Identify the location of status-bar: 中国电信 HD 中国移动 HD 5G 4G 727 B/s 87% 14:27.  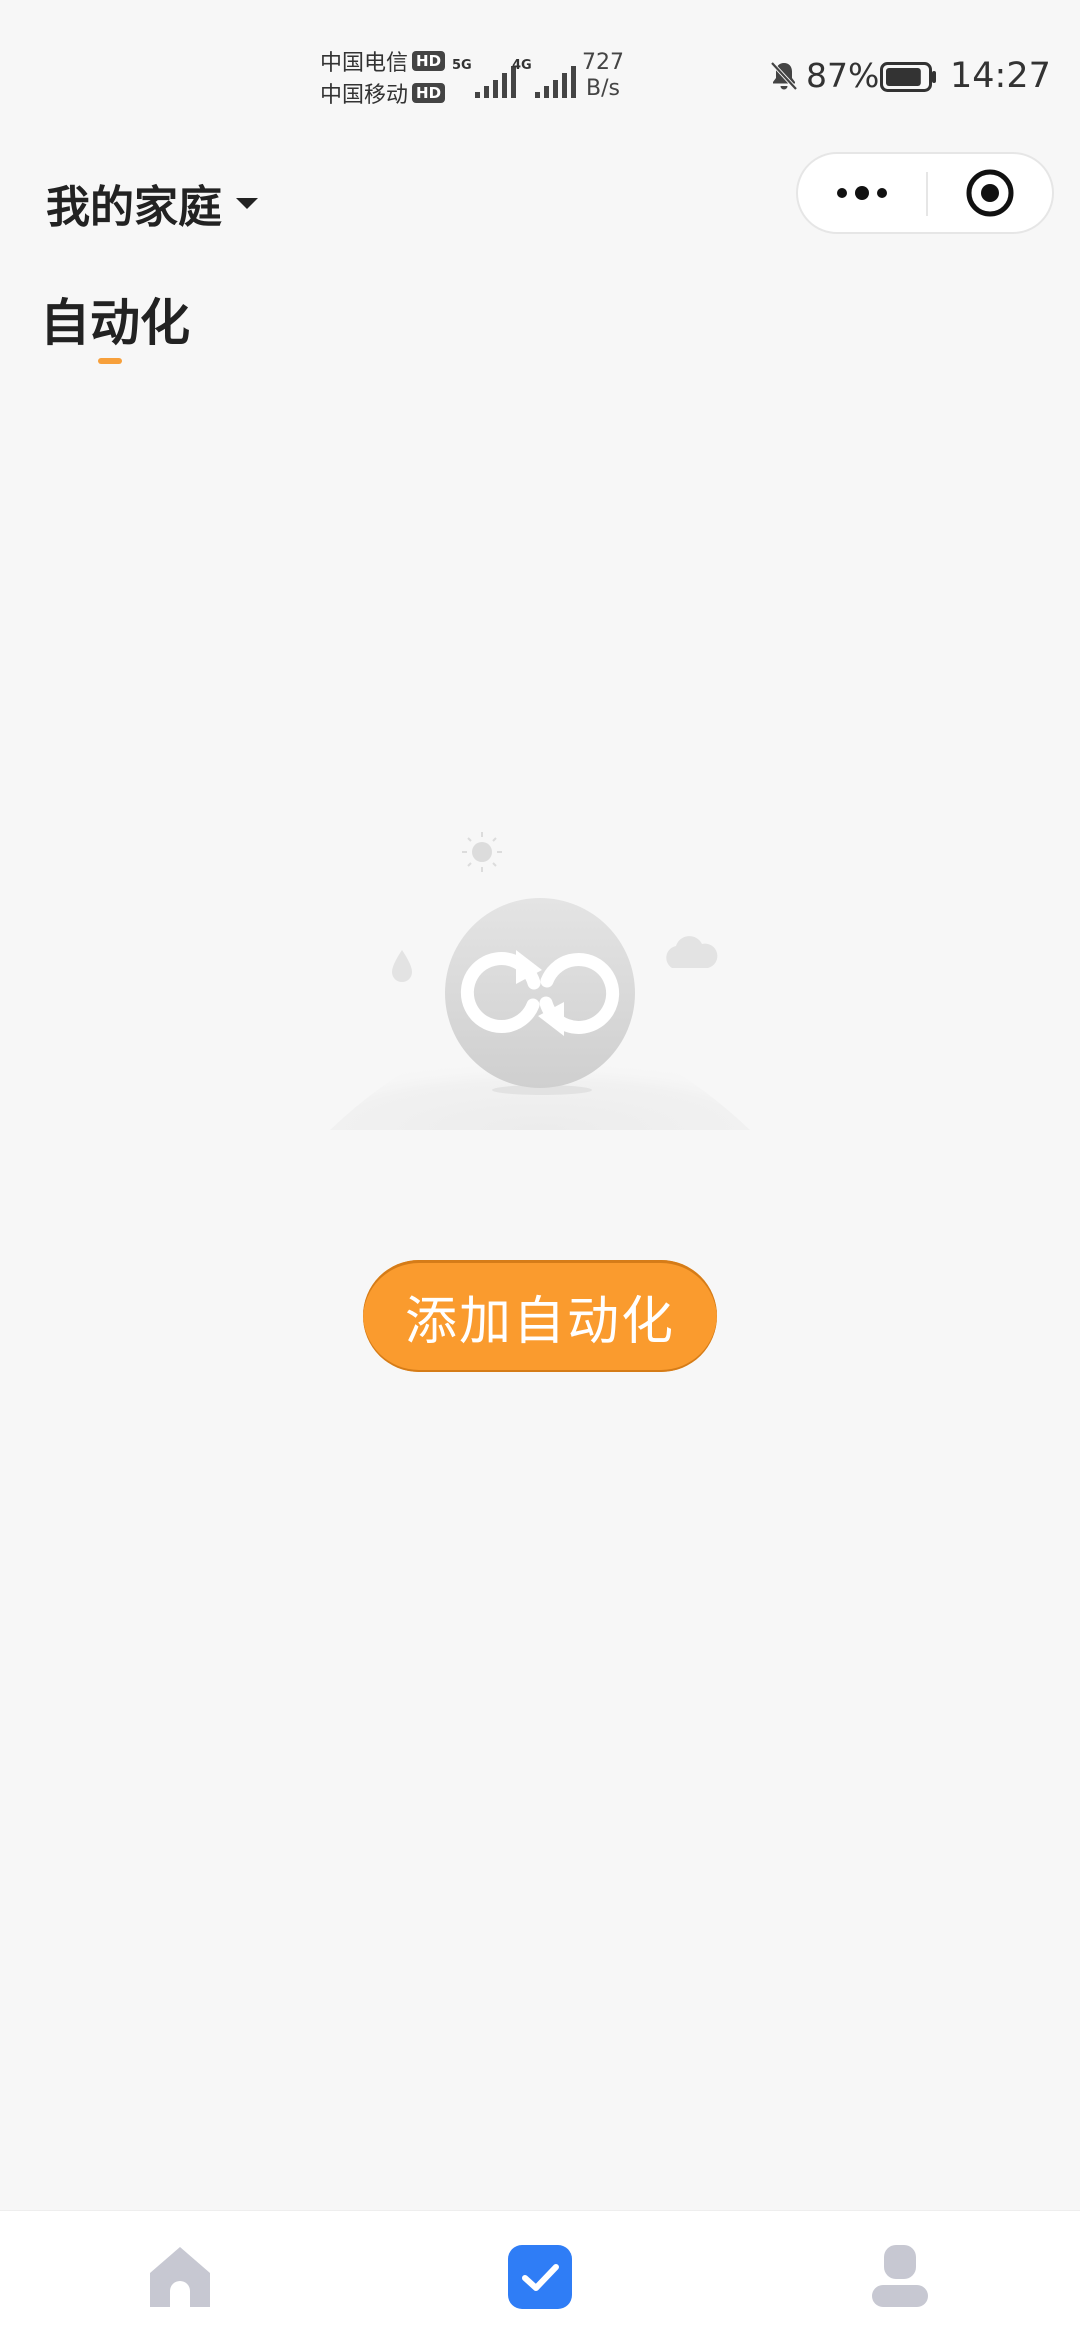
(540, 75).